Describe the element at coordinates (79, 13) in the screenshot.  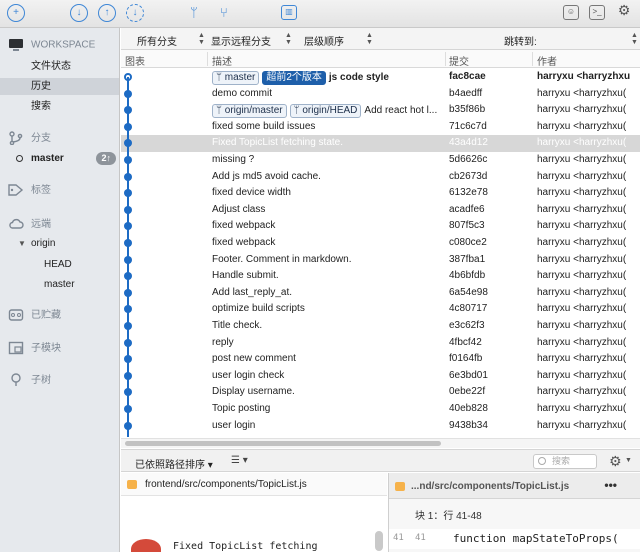
I see `pull-icon: ↓` at that location.